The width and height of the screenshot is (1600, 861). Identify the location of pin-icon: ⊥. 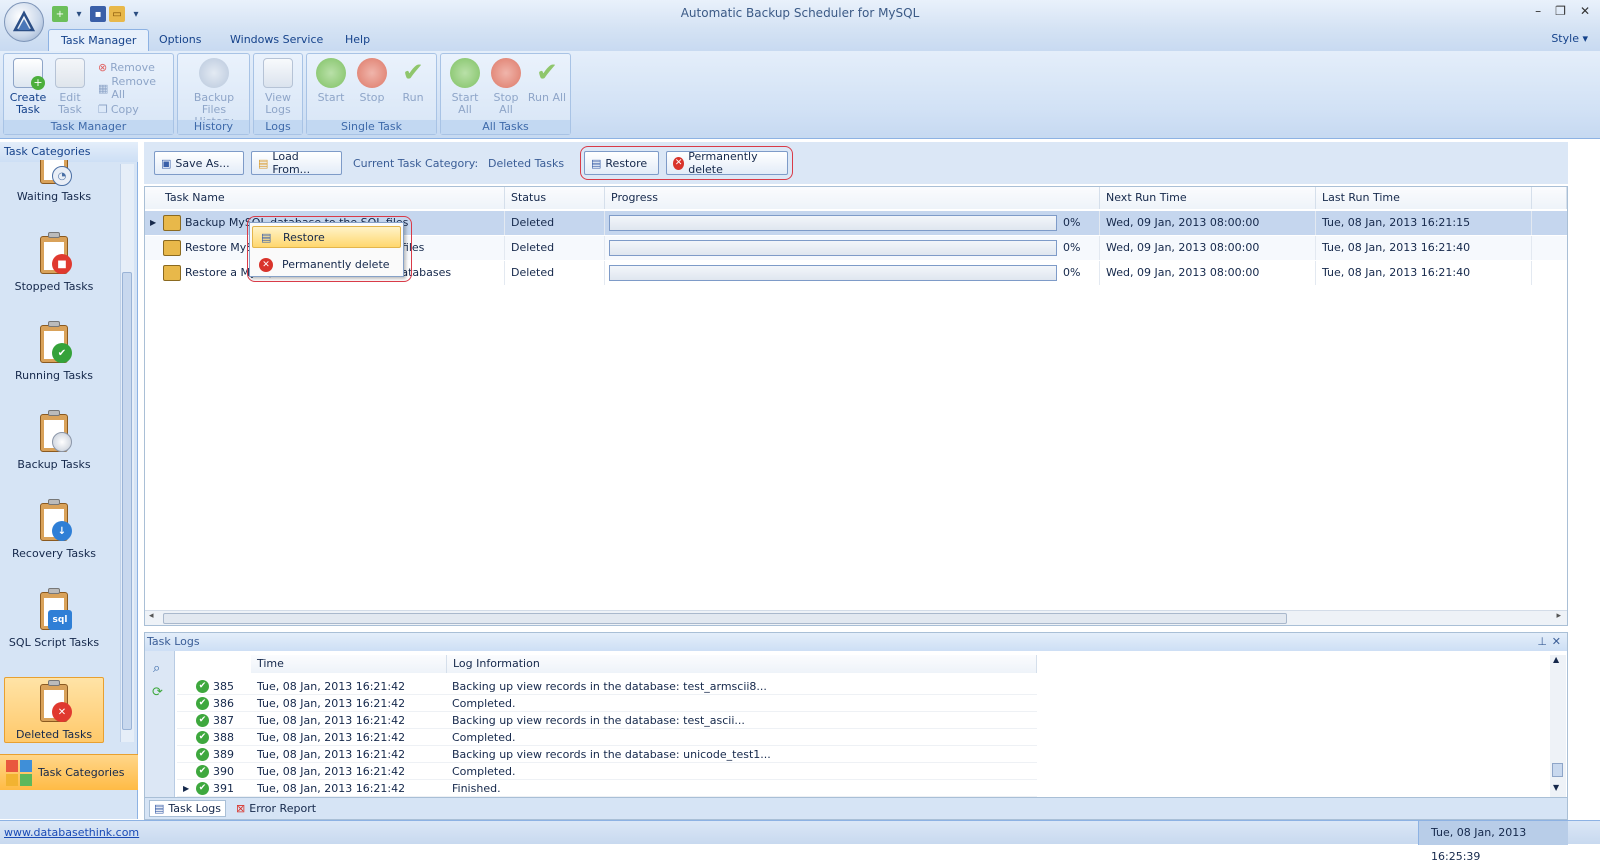
(1542, 642).